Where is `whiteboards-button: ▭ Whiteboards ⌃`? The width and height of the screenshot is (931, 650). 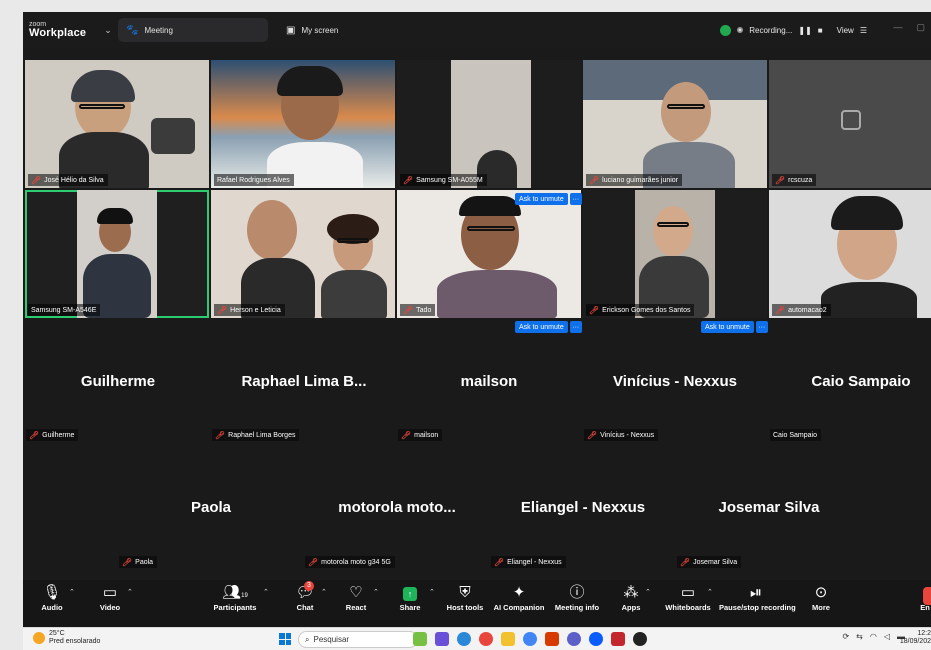 whiteboards-button: ▭ Whiteboards ⌃ is located at coordinates (688, 597).